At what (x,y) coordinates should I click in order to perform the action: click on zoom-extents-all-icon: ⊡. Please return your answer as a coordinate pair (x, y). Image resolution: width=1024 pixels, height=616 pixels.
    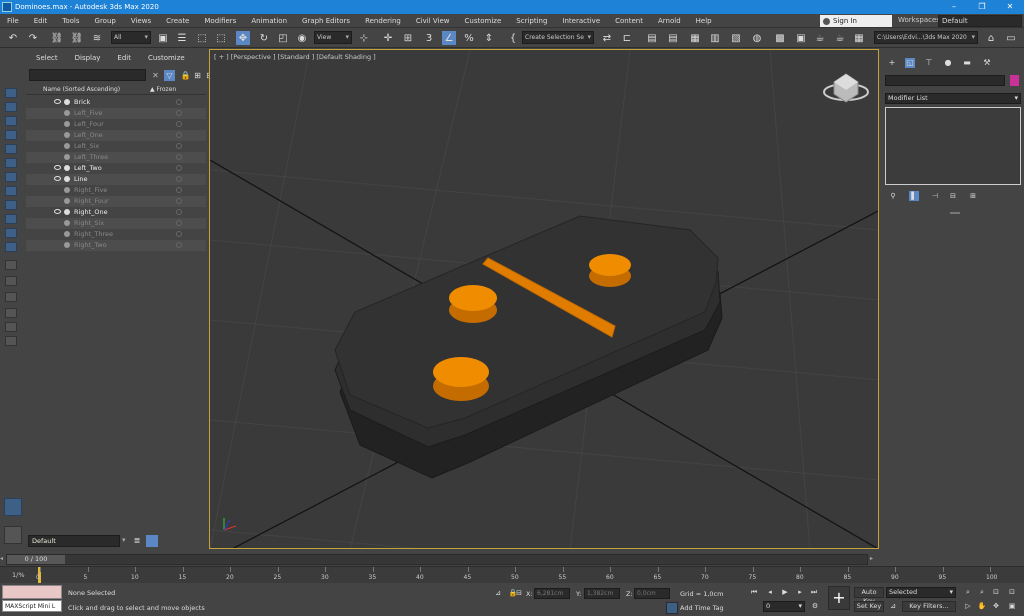
    Looking at the image, I should click on (1012, 593).